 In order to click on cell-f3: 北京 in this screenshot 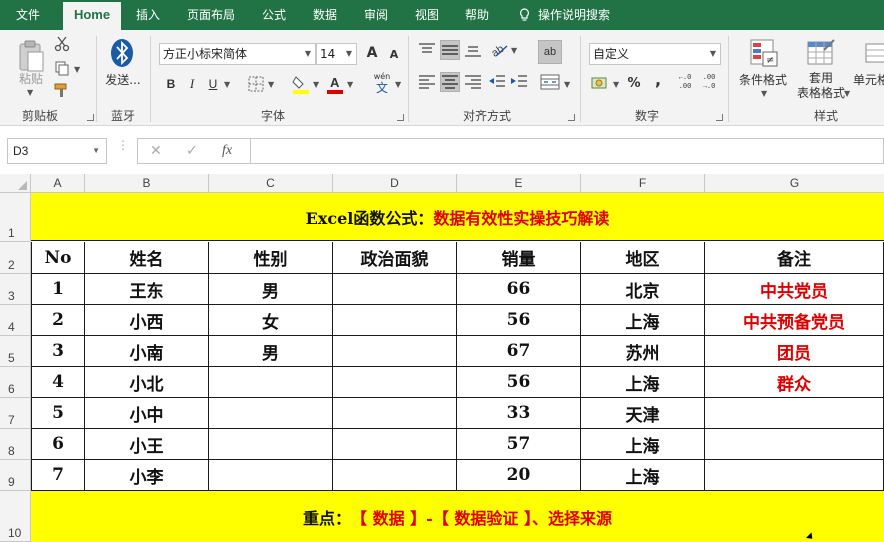, I will do `click(643, 289)`.